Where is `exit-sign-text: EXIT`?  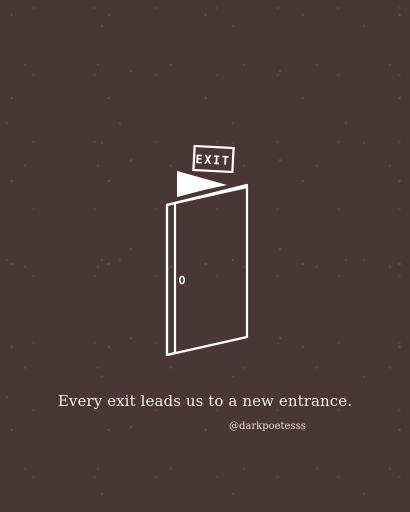
exit-sign-text: EXIT is located at coordinates (213, 160).